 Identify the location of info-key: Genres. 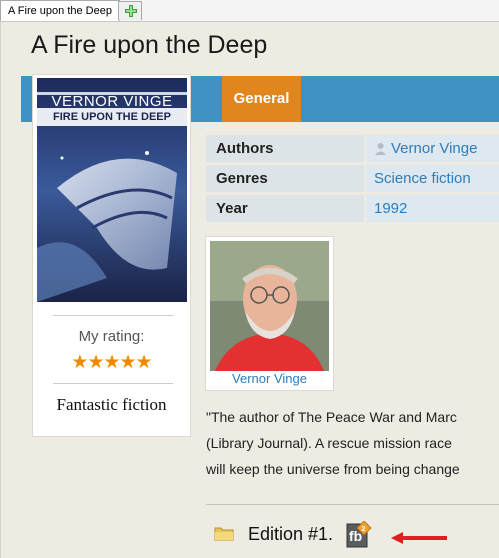
(285, 178).